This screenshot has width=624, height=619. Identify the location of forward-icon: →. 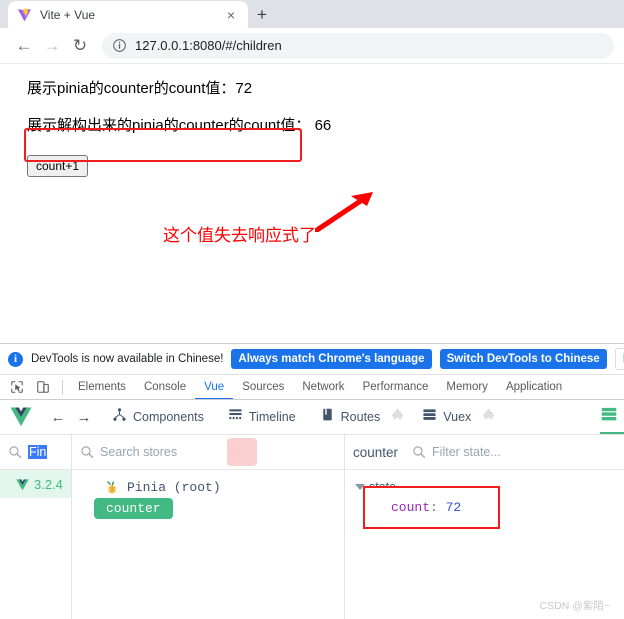
(52, 46).